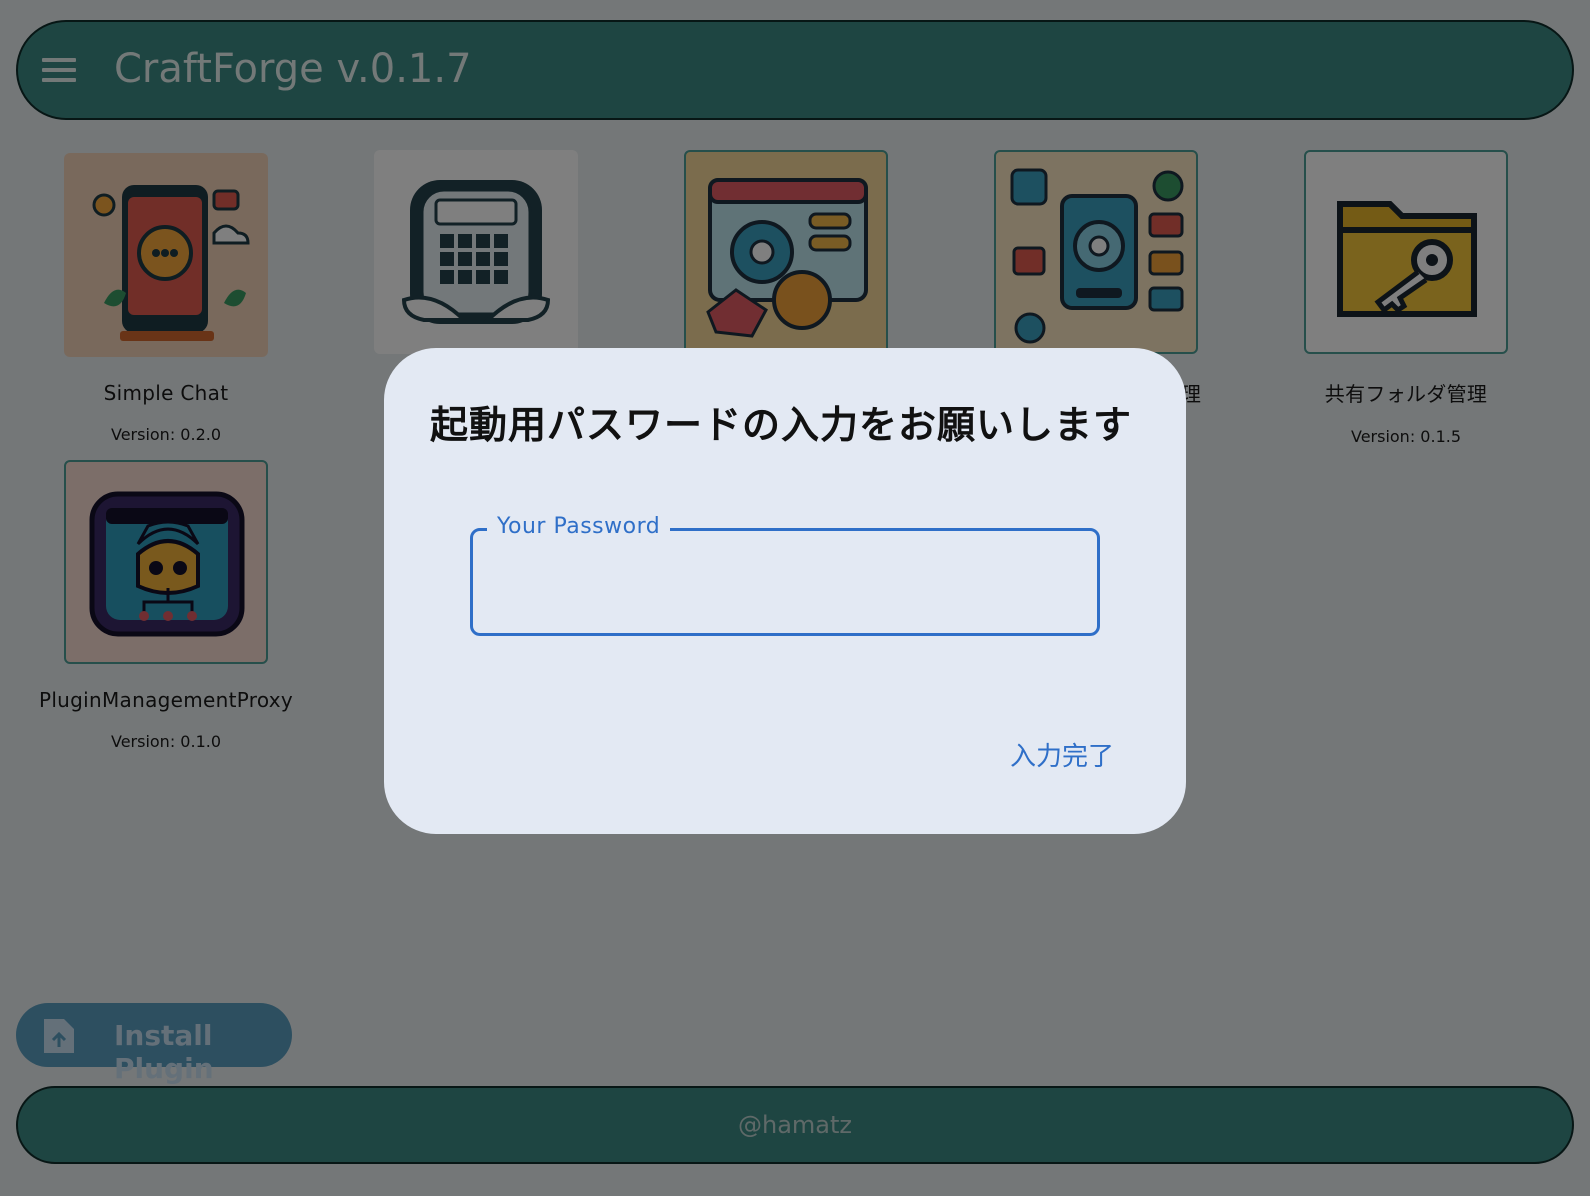 The height and width of the screenshot is (1196, 1590). Describe the element at coordinates (781, 425) in the screenshot. I see `dialog-title: 起動用パスワードの入力をお願いします` at that location.